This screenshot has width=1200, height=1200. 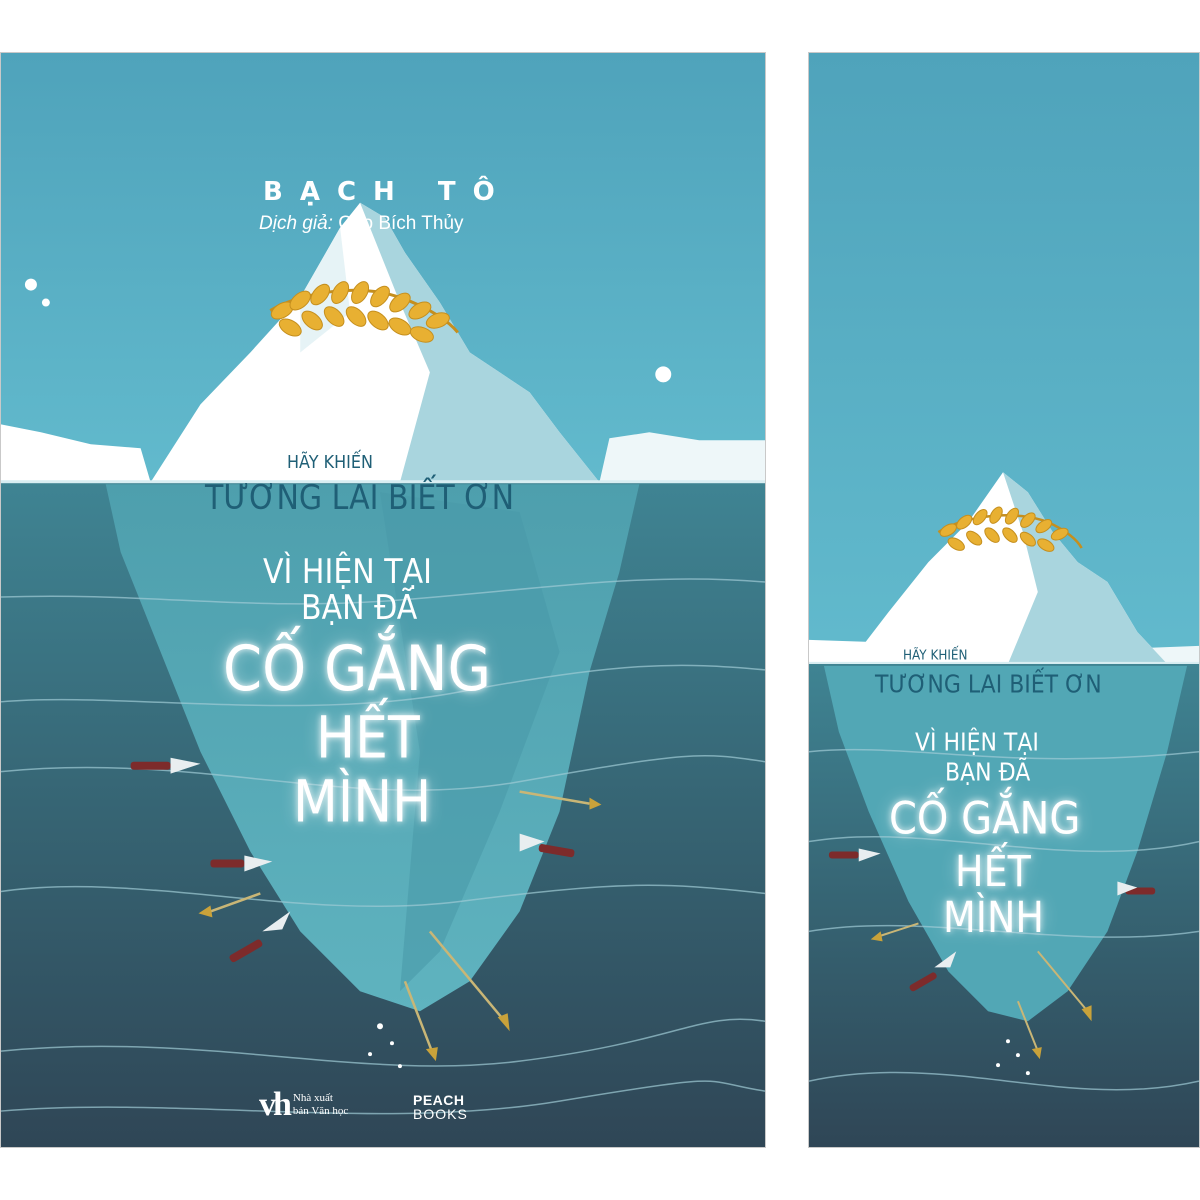 What do you see at coordinates (360, 499) in the screenshot?
I see `title-line-2: TƯƠNG LAI BIẾT ƠN` at bounding box center [360, 499].